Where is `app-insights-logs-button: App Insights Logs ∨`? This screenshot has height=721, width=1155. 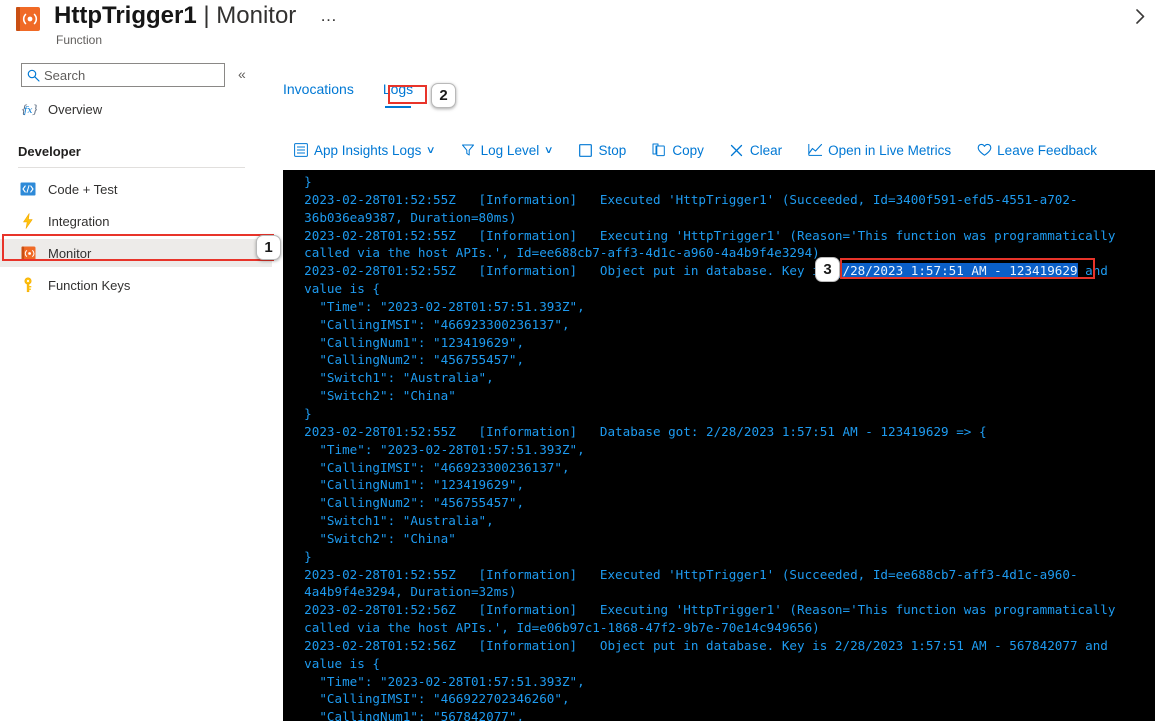
app-insights-logs-button: App Insights Logs ∨ is located at coordinates (365, 150).